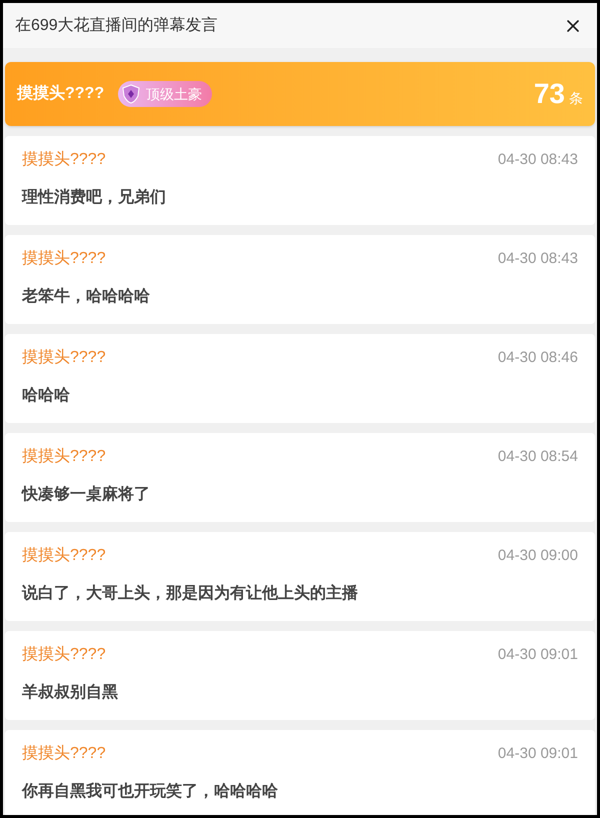 The height and width of the screenshot is (818, 600). What do you see at coordinates (86, 296) in the screenshot?
I see `message-text: 老笨牛，哈哈哈哈` at bounding box center [86, 296].